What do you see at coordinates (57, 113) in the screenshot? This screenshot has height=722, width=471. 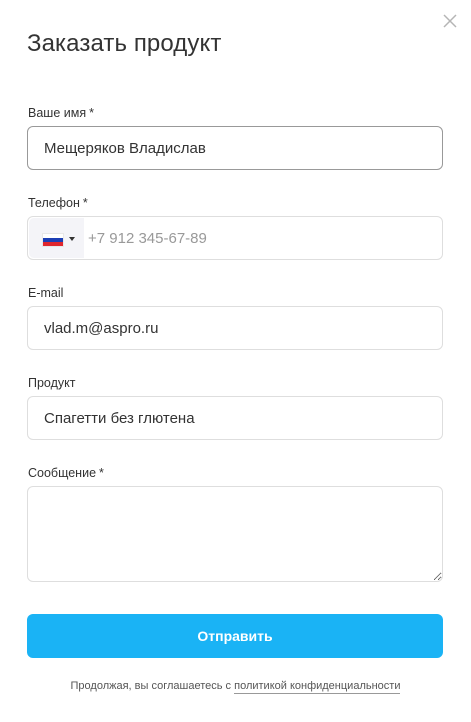 I see `name-label-text: Ваше имя` at bounding box center [57, 113].